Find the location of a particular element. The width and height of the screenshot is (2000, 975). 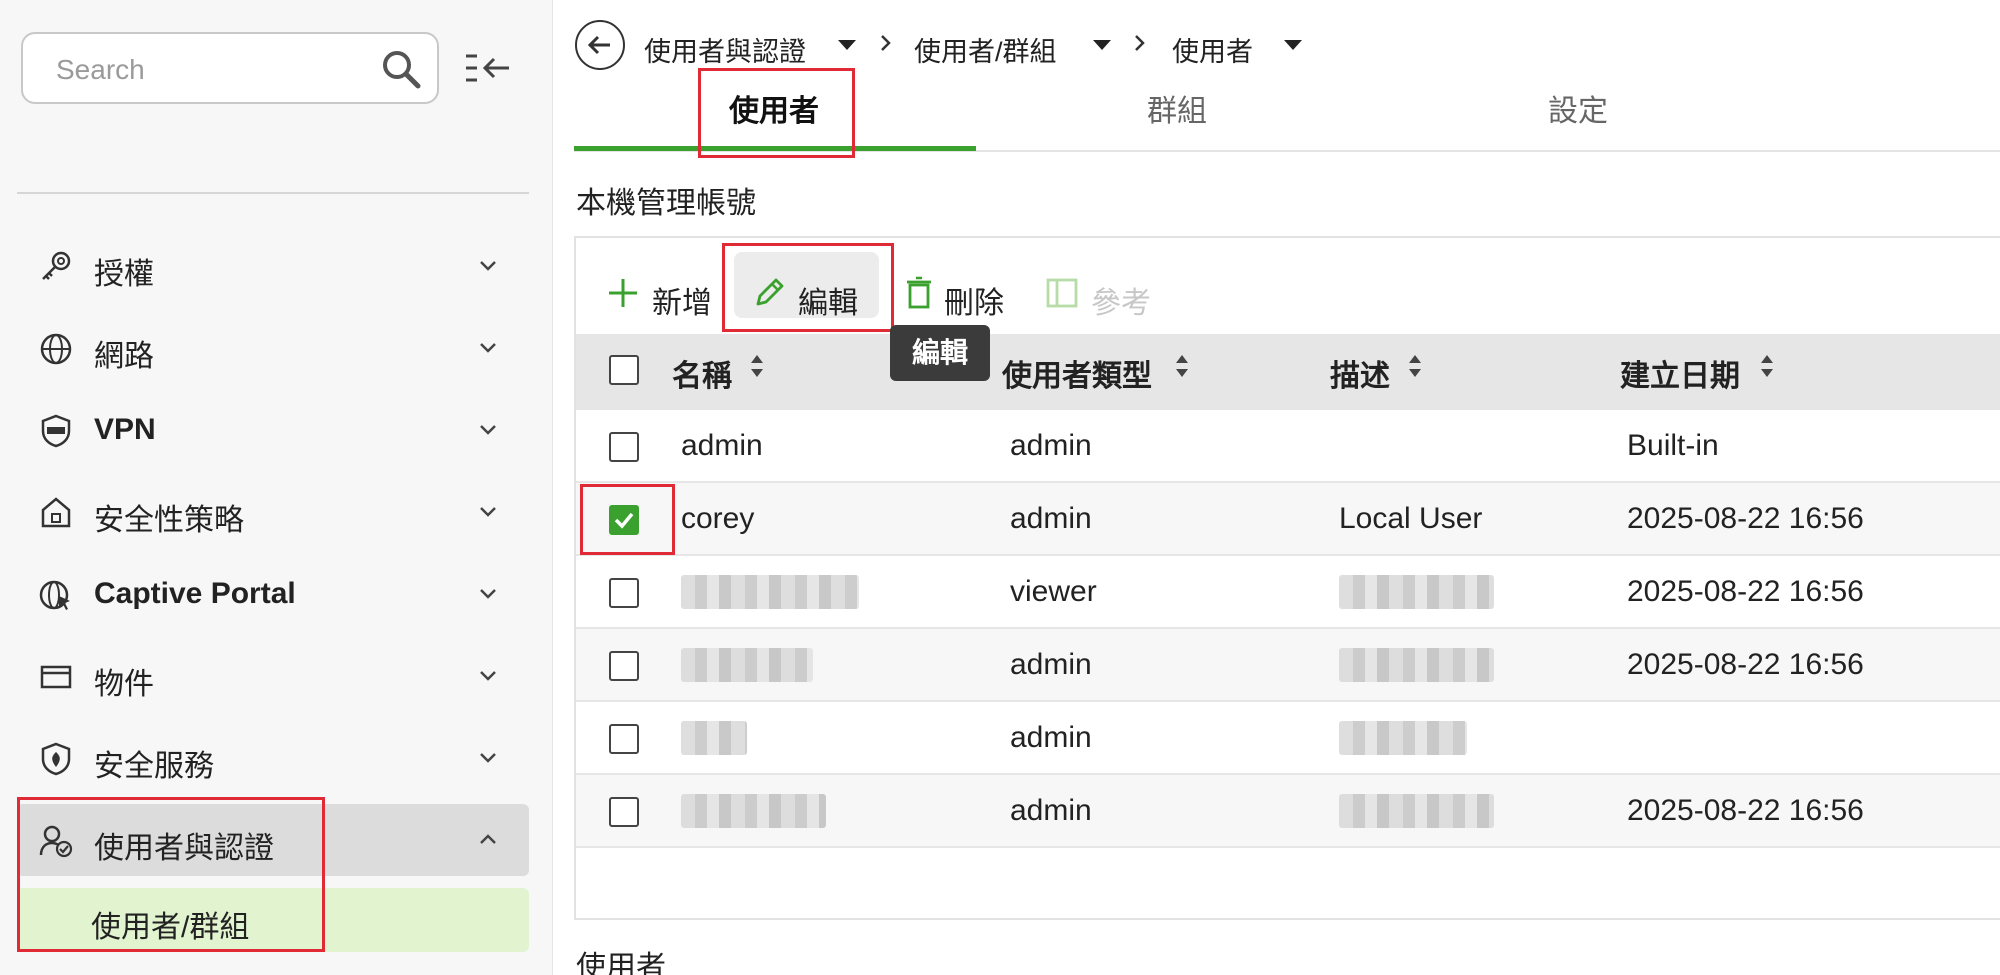

sidebar-item-label: 授權 is located at coordinates (124, 274).